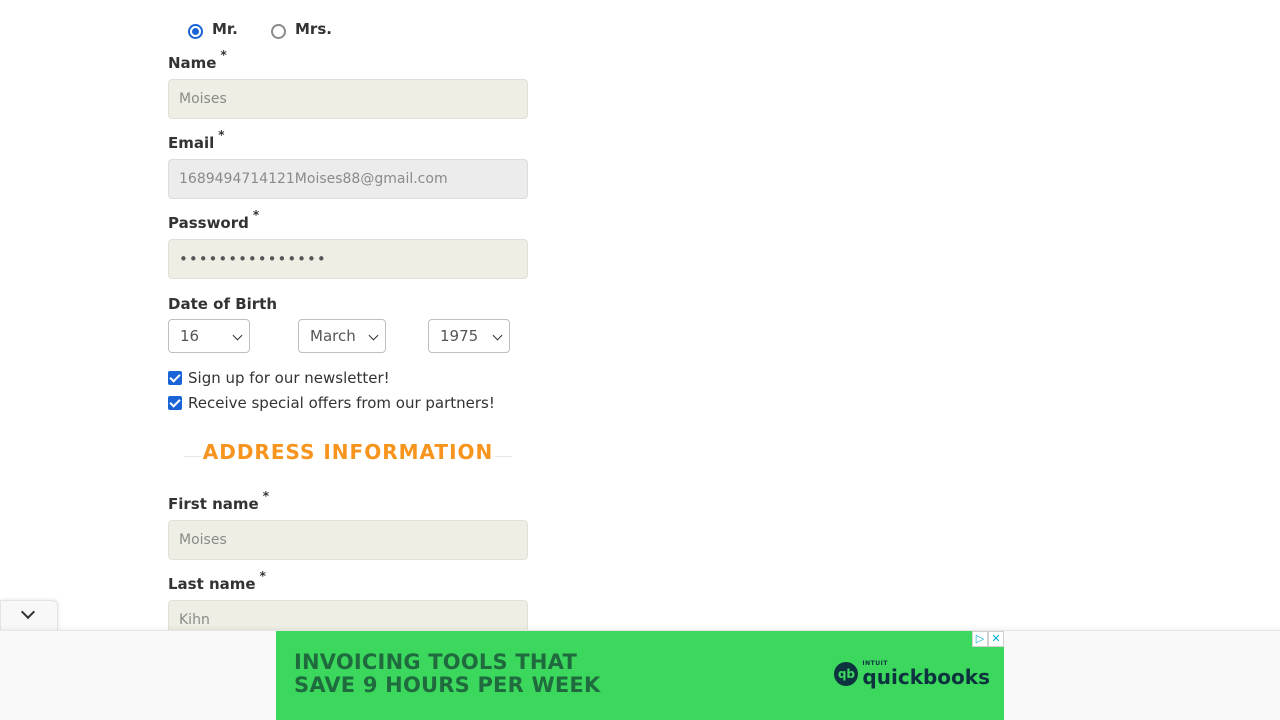 The height and width of the screenshot is (720, 1280). I want to click on first-name-label: First name *, so click(218, 501).